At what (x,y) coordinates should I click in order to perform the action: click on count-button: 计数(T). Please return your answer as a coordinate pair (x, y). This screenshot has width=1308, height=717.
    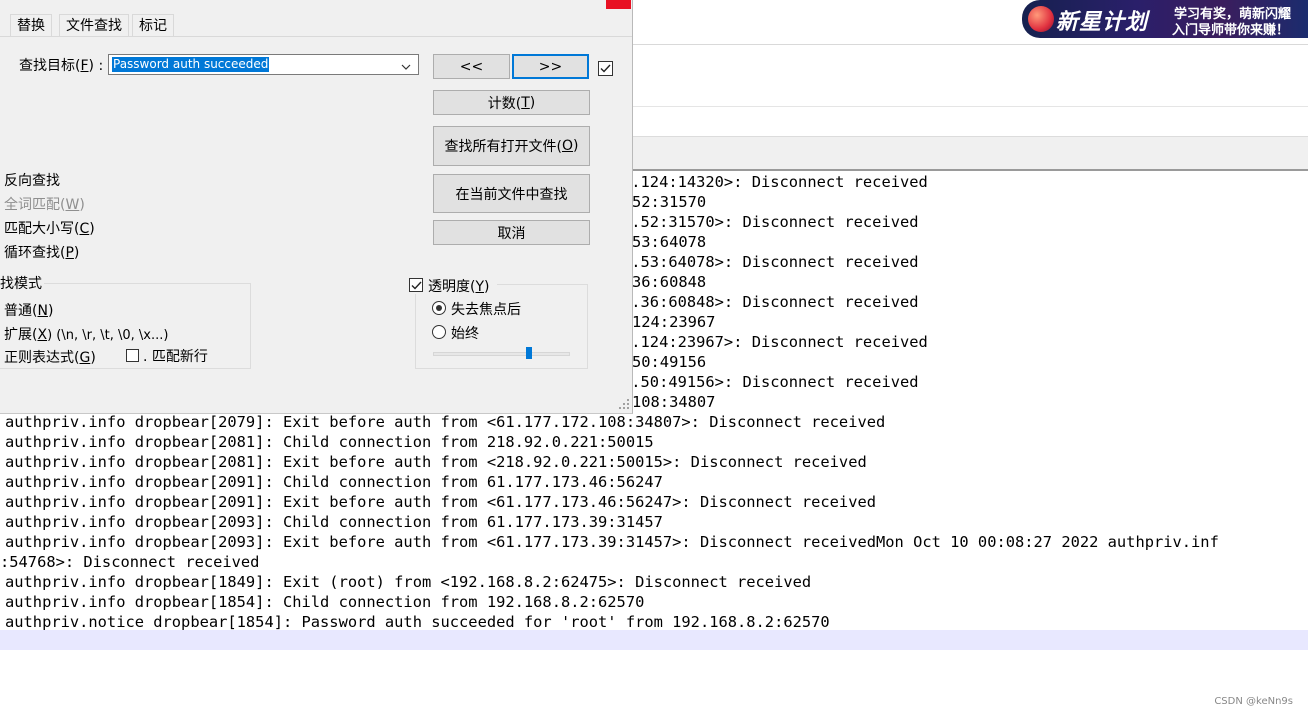
    Looking at the image, I should click on (511, 102).